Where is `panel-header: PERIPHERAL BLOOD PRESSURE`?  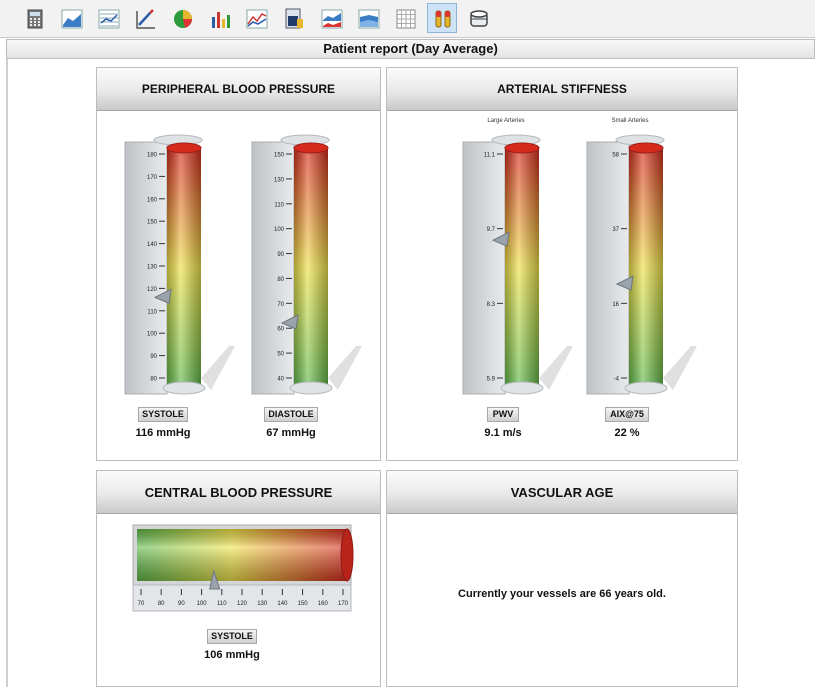
panel-header: PERIPHERAL BLOOD PRESSURE is located at coordinates (238, 89).